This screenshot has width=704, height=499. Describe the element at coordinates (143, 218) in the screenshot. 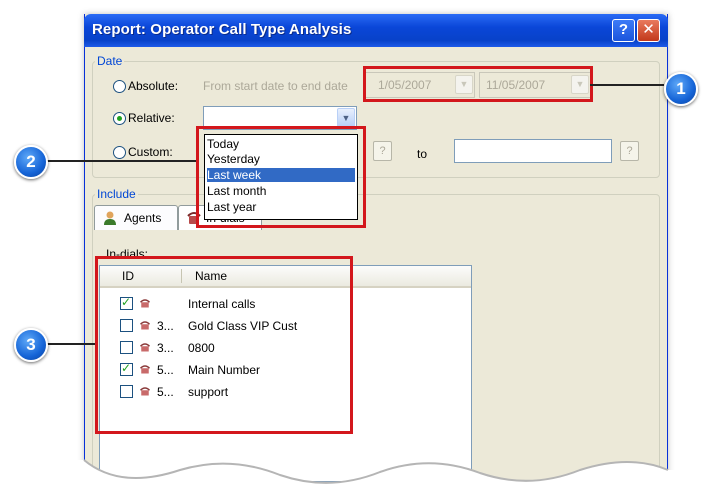

I see `tab-agents-label: Agents` at that location.